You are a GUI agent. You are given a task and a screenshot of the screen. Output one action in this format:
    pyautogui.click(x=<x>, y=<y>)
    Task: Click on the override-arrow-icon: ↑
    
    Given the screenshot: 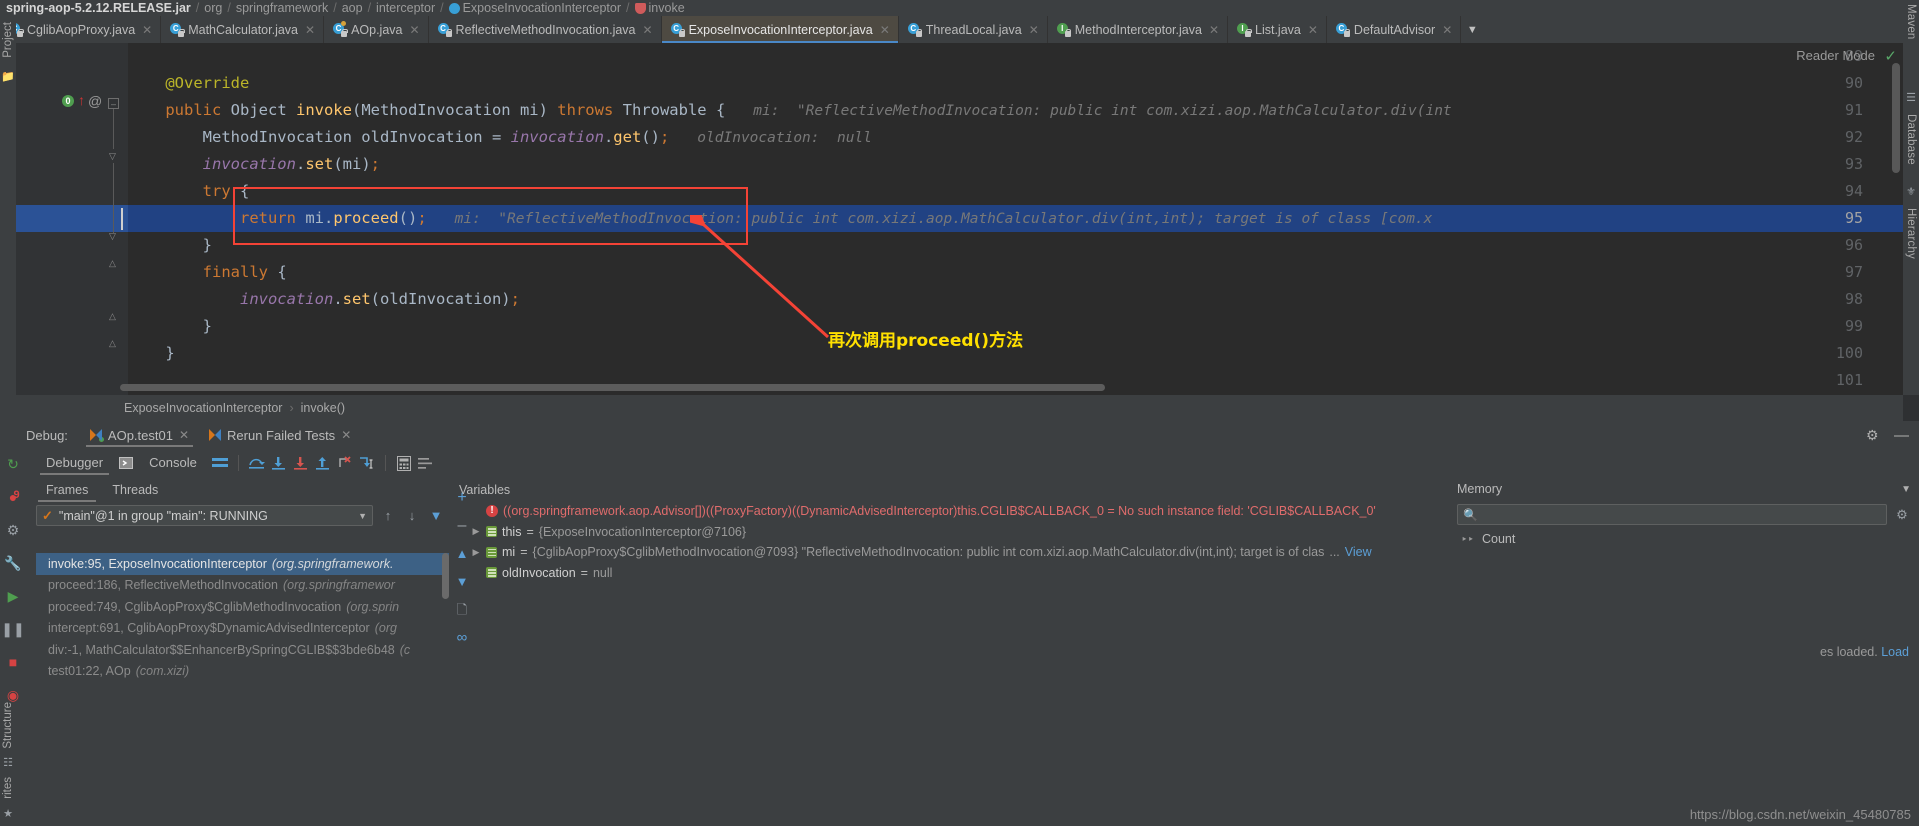 What is the action you would take?
    pyautogui.click(x=81, y=100)
    